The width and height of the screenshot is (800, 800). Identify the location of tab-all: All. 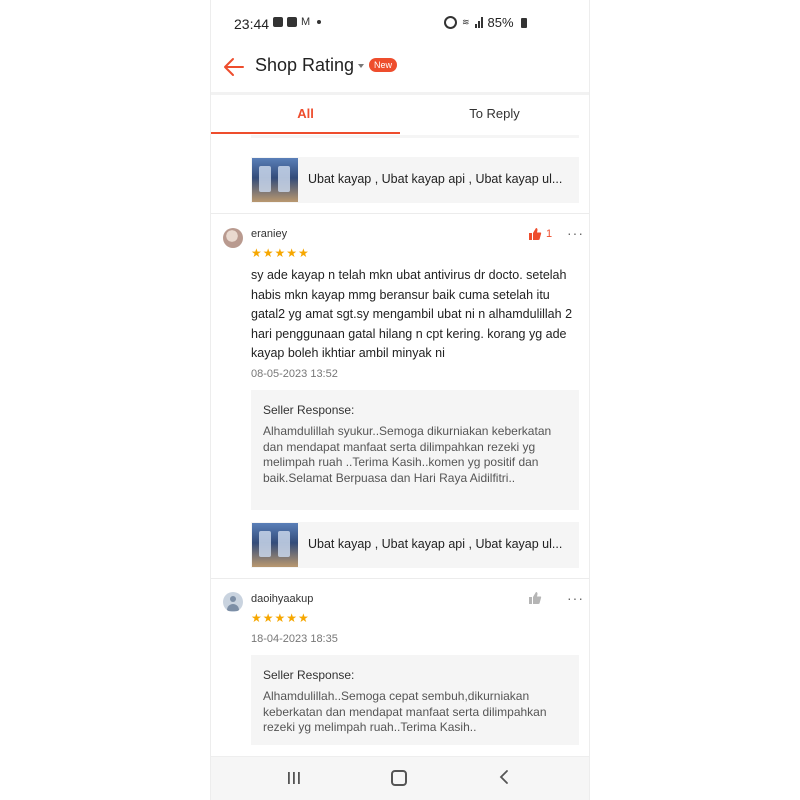
(305, 114).